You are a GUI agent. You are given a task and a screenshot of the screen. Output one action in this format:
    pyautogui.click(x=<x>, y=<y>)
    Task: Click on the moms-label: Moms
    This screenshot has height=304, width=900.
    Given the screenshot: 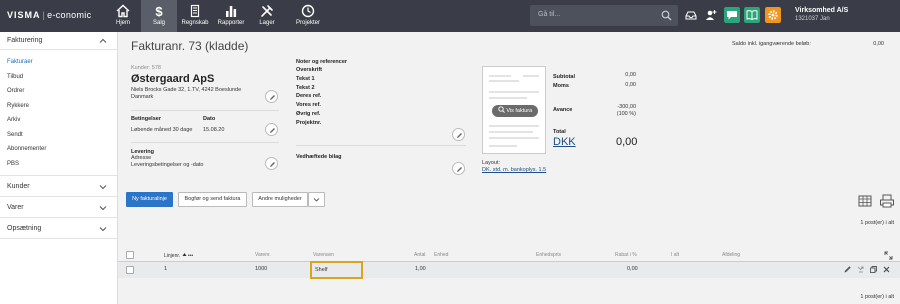 What is the action you would take?
    pyautogui.click(x=561, y=86)
    